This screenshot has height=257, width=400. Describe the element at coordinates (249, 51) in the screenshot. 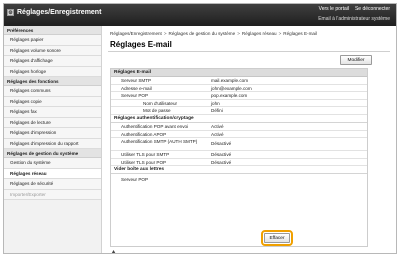

I see `divider` at that location.